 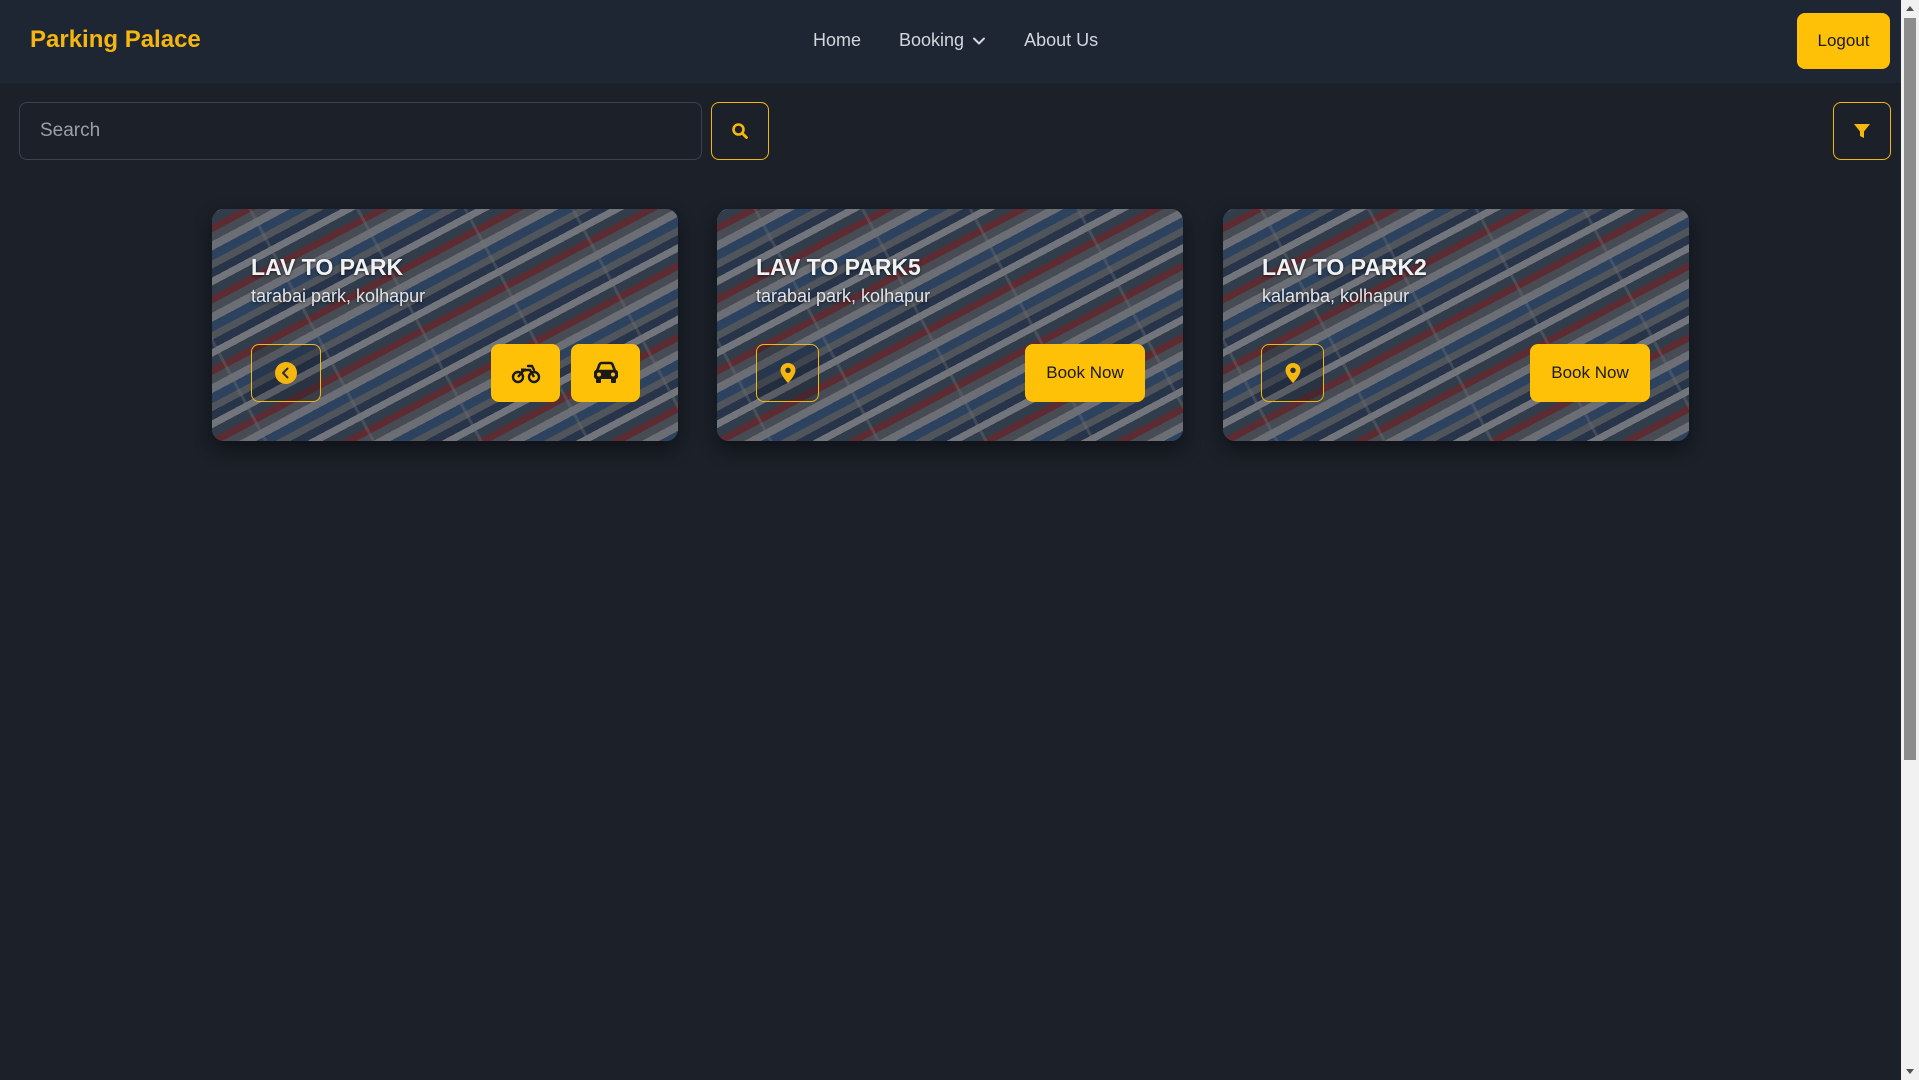 What do you see at coordinates (1843, 41) in the screenshot?
I see `logout-button: Logout` at bounding box center [1843, 41].